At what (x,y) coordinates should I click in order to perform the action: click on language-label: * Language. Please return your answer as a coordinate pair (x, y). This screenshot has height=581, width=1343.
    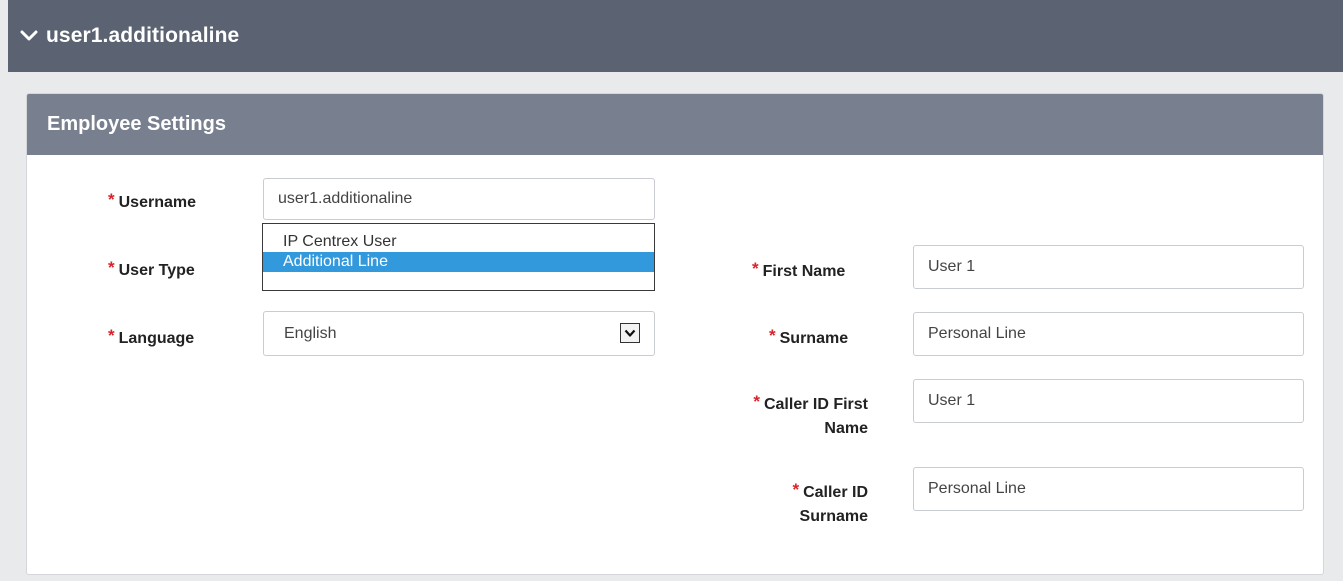
    Looking at the image, I should click on (151, 336).